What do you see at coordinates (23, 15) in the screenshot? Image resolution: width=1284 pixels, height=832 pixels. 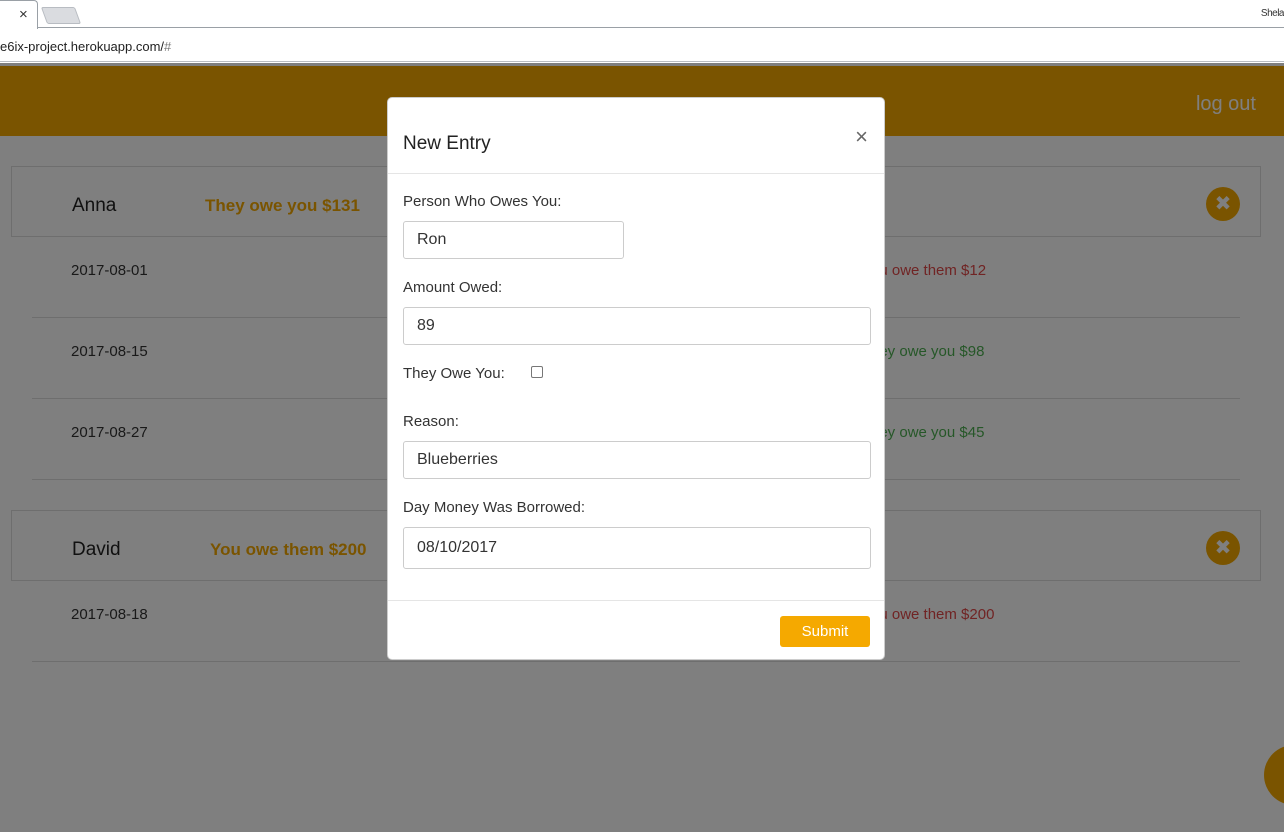 I see `tab-close-icon: ×` at bounding box center [23, 15].